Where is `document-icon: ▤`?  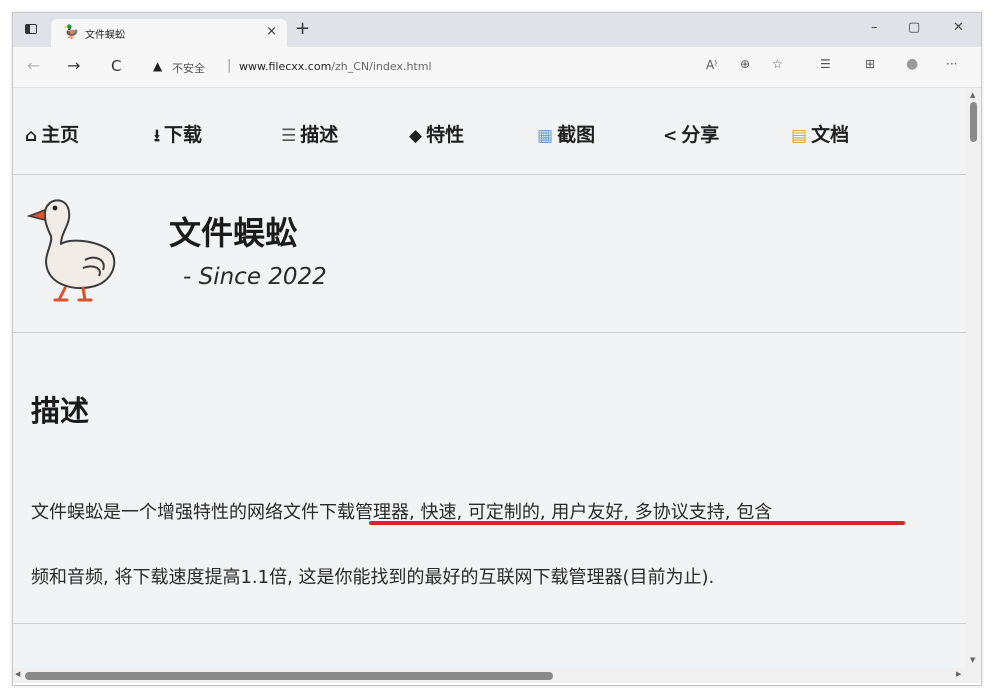
document-icon: ▤ is located at coordinates (799, 136).